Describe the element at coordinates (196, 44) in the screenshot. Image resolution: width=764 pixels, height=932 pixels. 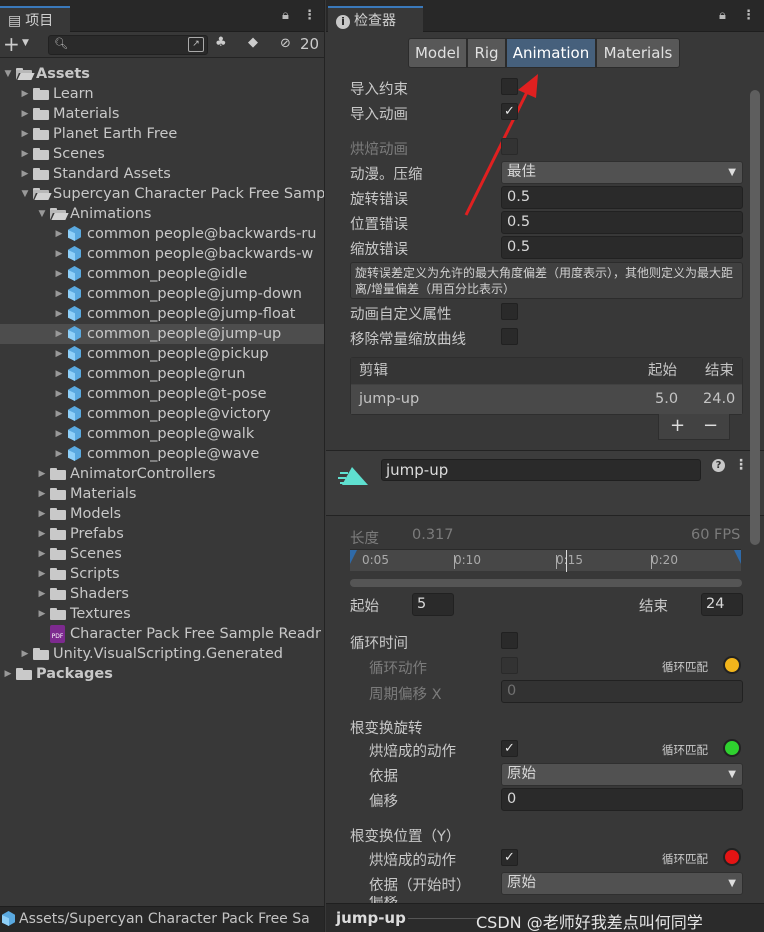
I see `search-mode-icon: ↗` at that location.